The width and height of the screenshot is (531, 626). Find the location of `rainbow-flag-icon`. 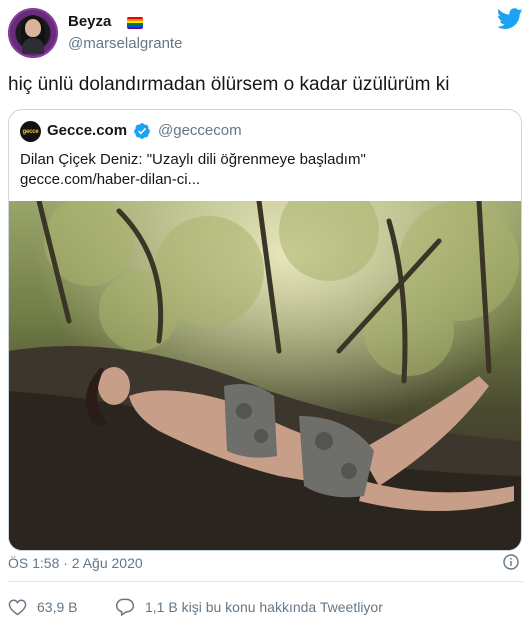

rainbow-flag-icon is located at coordinates (135, 23).